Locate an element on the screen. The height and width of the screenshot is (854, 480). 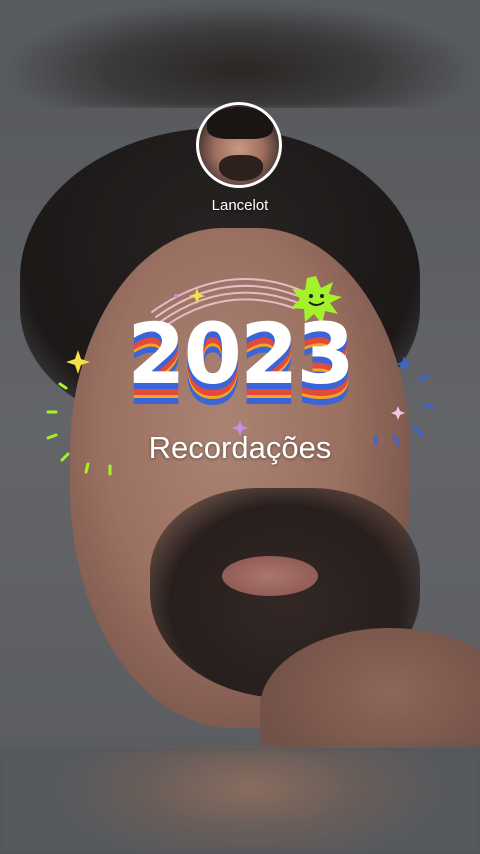
recap-year: 2023 is located at coordinates (241, 354).